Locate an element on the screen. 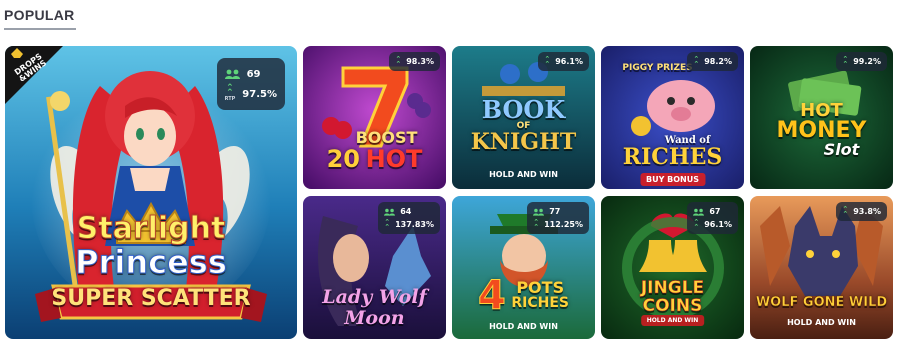  rtp-value: 112.25% is located at coordinates (563, 224).